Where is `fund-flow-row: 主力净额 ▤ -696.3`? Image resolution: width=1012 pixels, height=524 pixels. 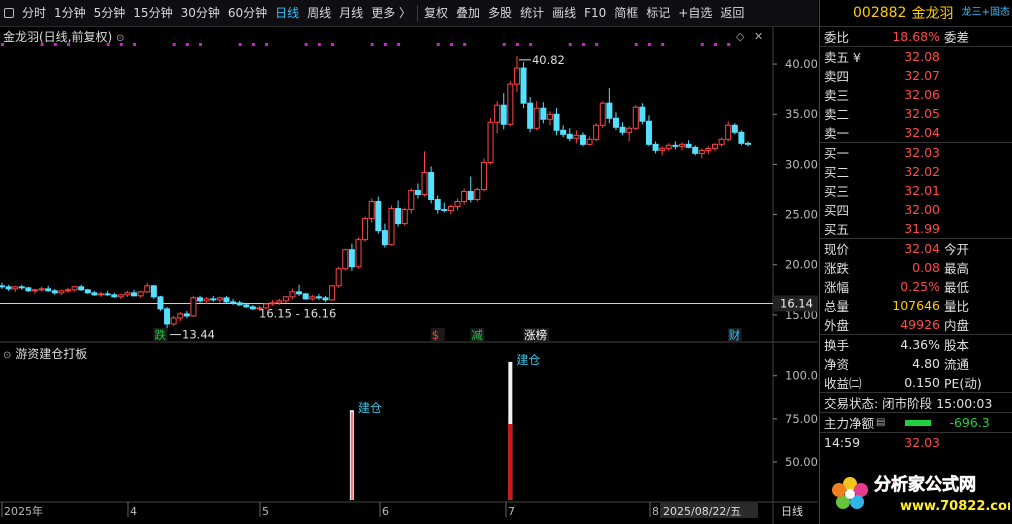
fund-flow-row: 主力净额 ▤ -696.3 is located at coordinates (916, 422).